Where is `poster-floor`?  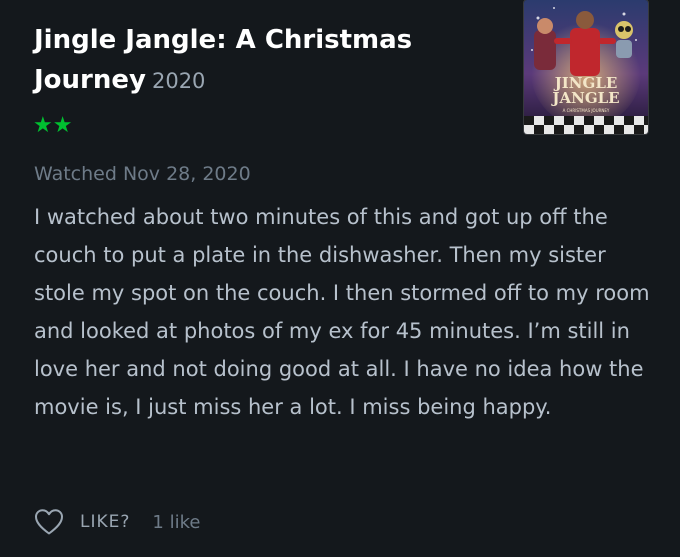 poster-floor is located at coordinates (586, 125).